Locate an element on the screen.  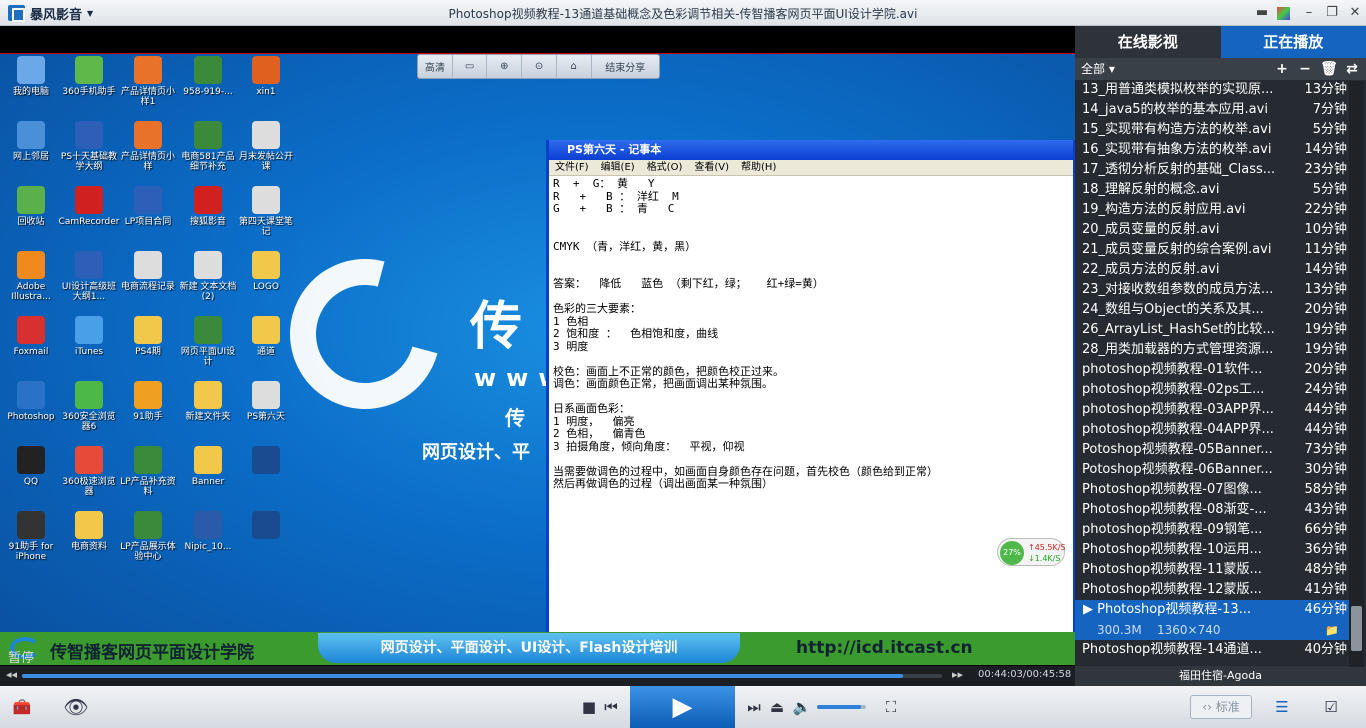
desktop-icon: xin1 is located at coordinates (266, 76).